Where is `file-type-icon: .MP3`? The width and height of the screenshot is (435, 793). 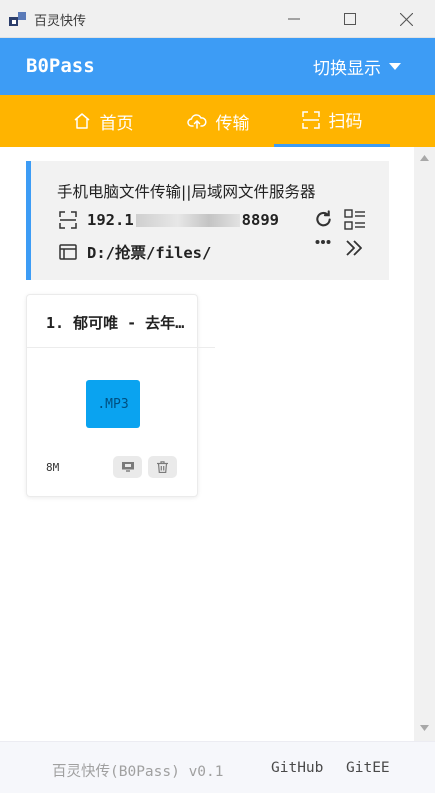 file-type-icon: .MP3 is located at coordinates (113, 404).